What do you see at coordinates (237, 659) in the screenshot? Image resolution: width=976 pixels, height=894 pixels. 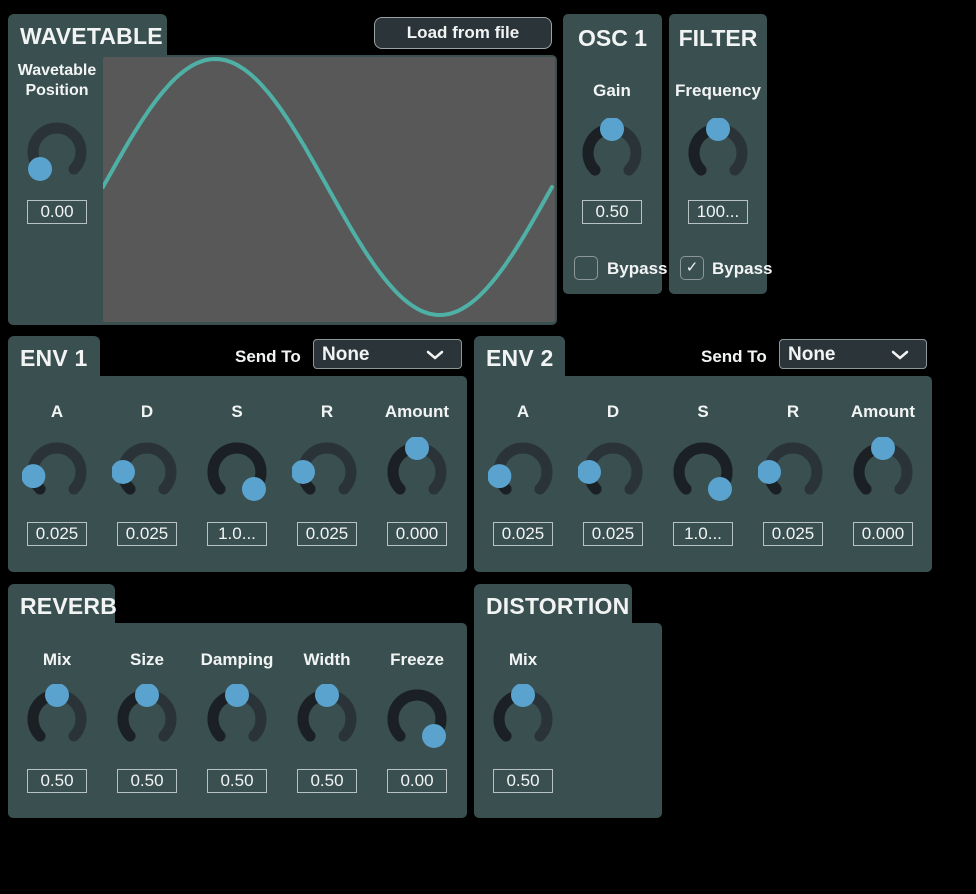 I see `reverb-damping-label: Damping` at bounding box center [237, 659].